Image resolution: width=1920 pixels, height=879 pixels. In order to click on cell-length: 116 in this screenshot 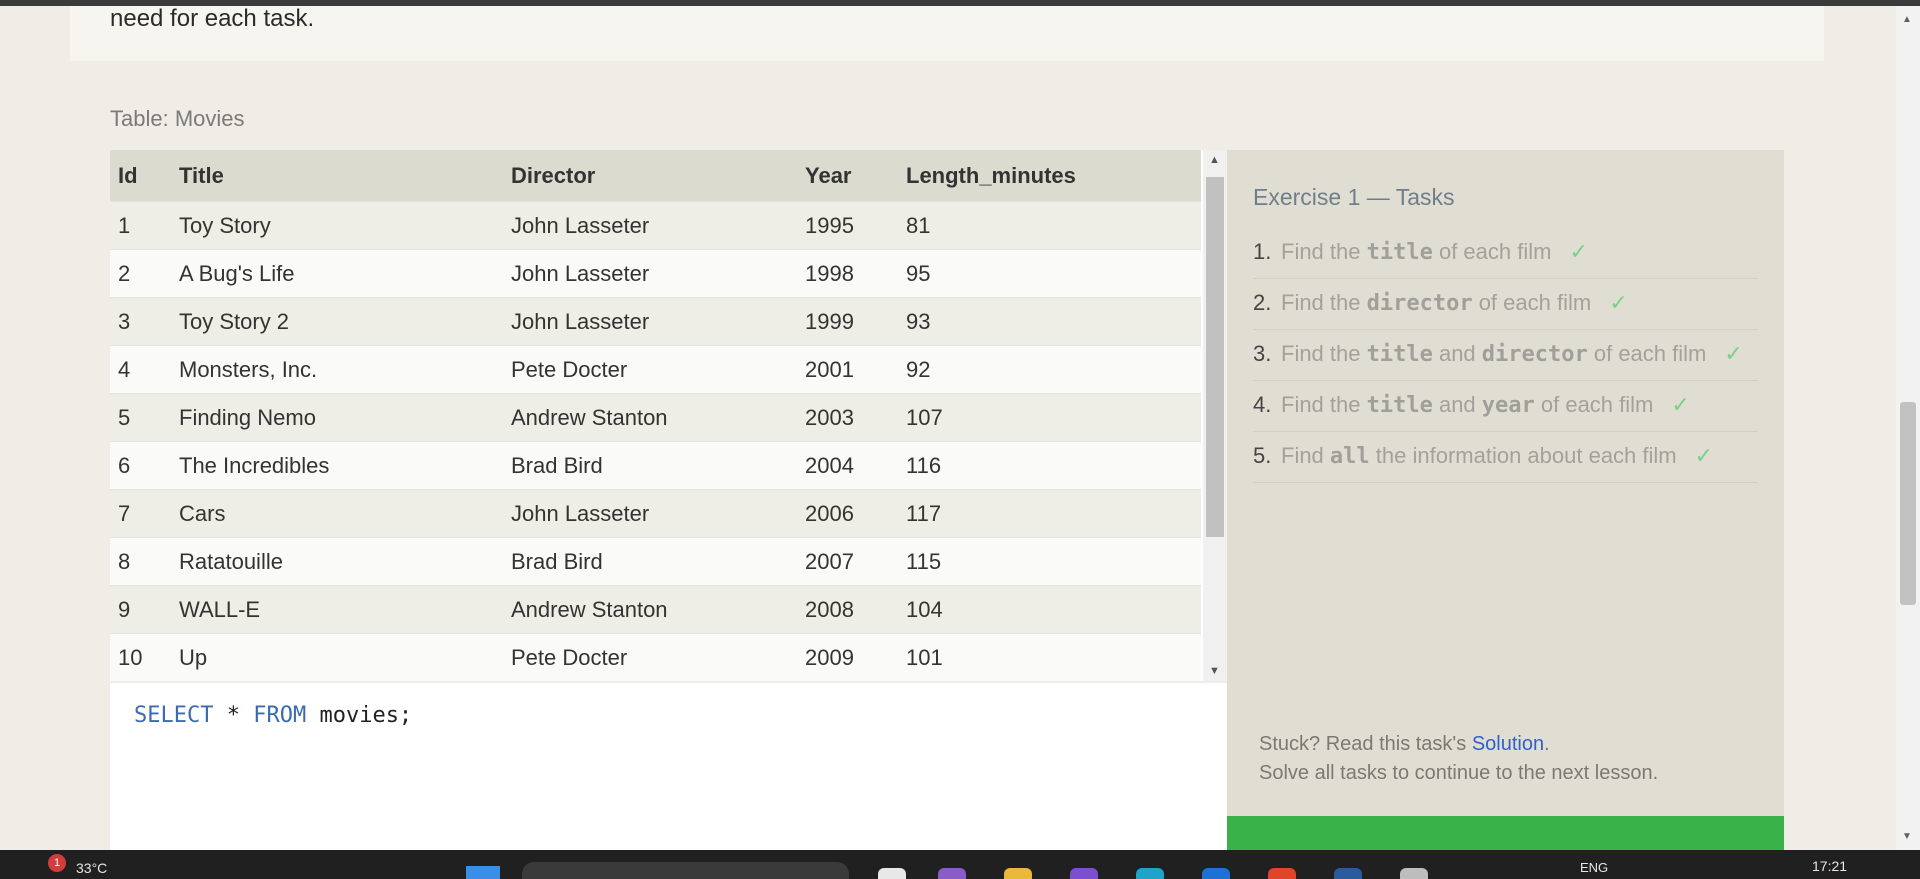, I will do `click(1049, 465)`.